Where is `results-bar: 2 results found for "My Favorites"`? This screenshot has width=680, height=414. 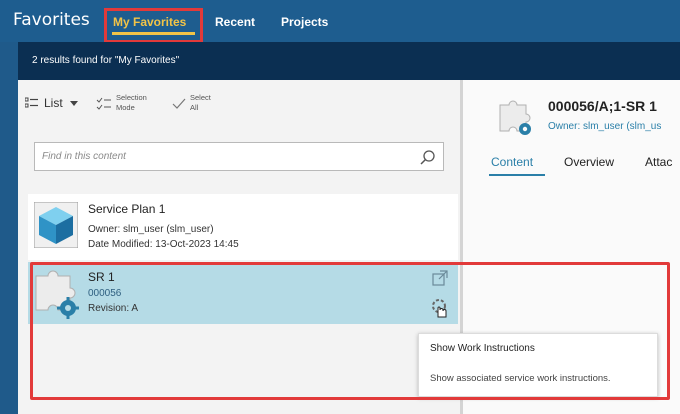 results-bar: 2 results found for "My Favorites" is located at coordinates (349, 61).